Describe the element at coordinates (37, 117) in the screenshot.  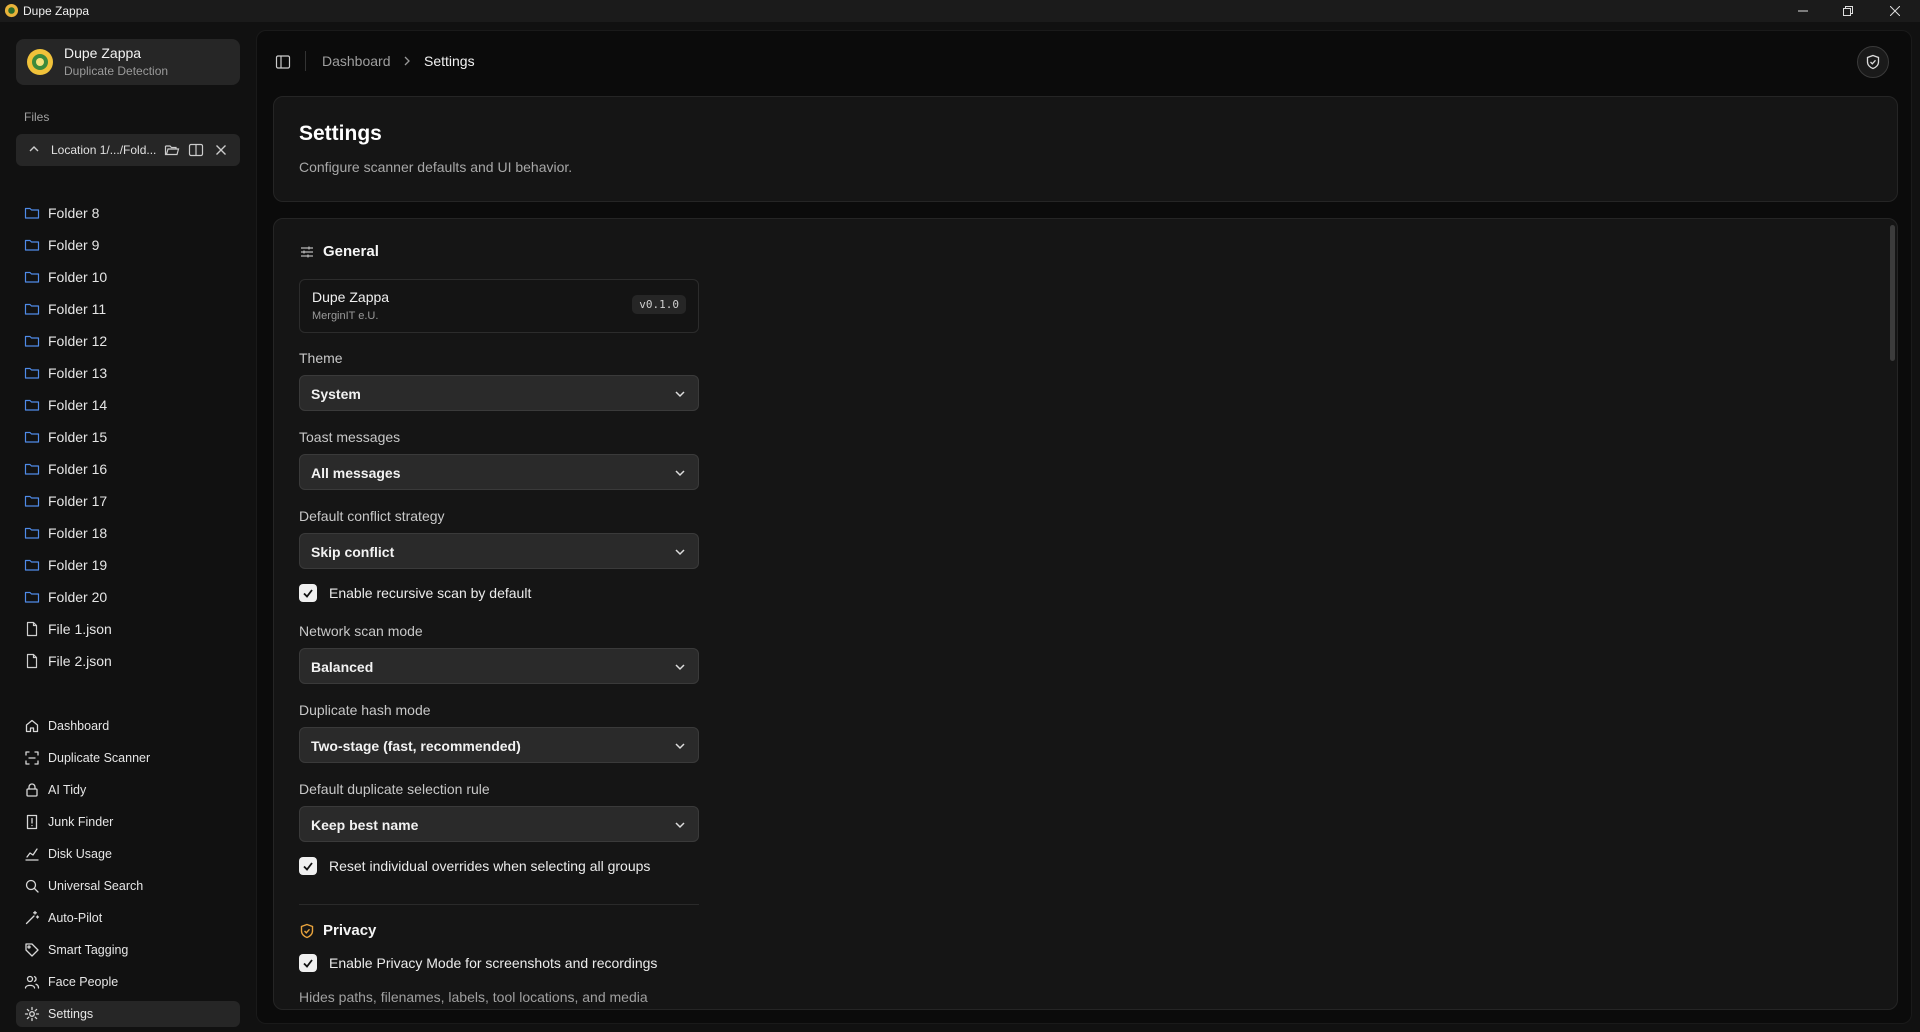
I see `files-section-label: Files` at that location.